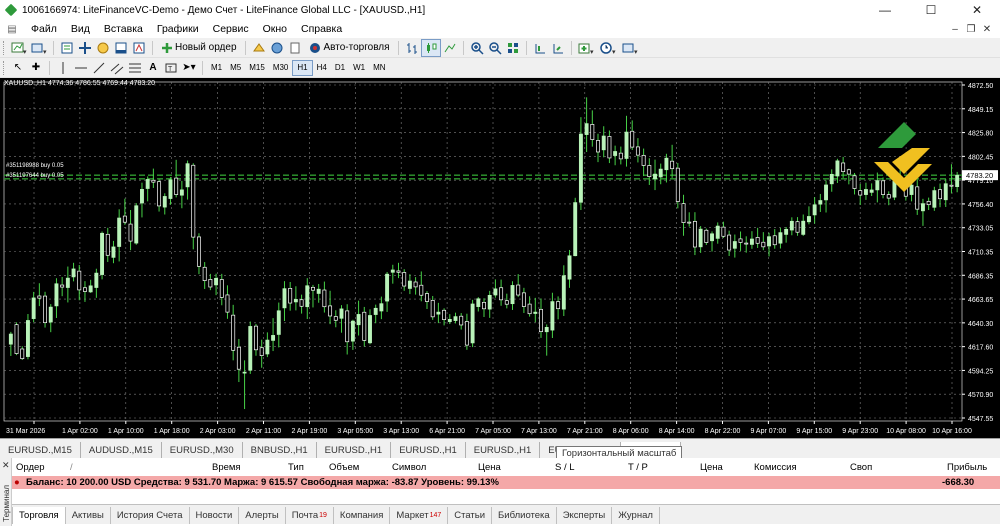 The image size is (1000, 526). I want to click on column-time: Время, so click(226, 467).